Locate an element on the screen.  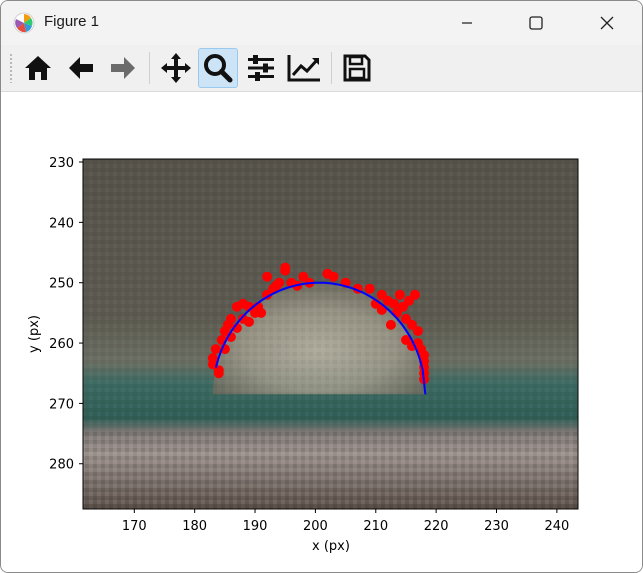
close-icon is located at coordinates (607, 23).